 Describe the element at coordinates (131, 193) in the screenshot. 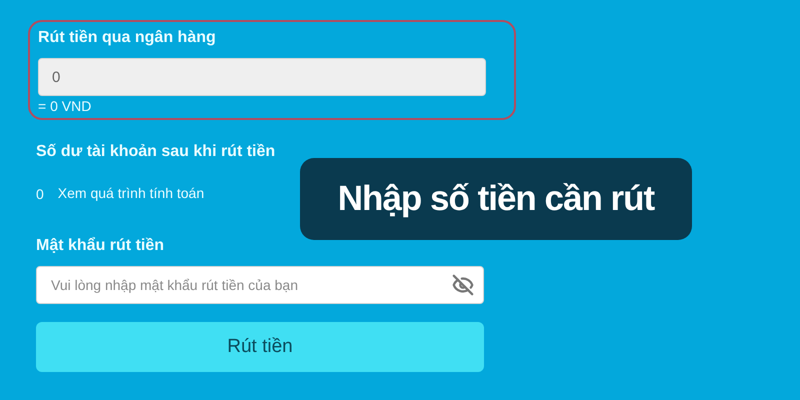

I see `calculation-link: Xem quá trình tính toán` at that location.